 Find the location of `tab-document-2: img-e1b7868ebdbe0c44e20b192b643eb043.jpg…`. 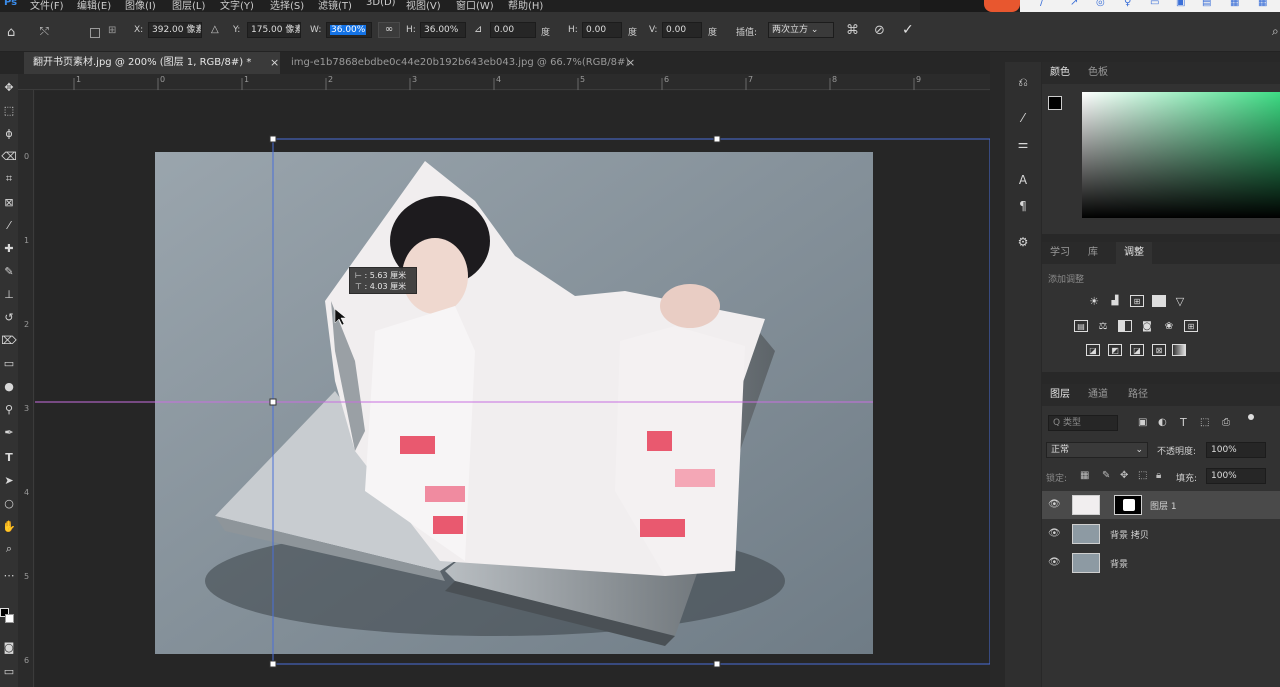

tab-document-2: img-e1b7868ebdbe0c44e20b192b643eb043.jpg… is located at coordinates (462, 63).